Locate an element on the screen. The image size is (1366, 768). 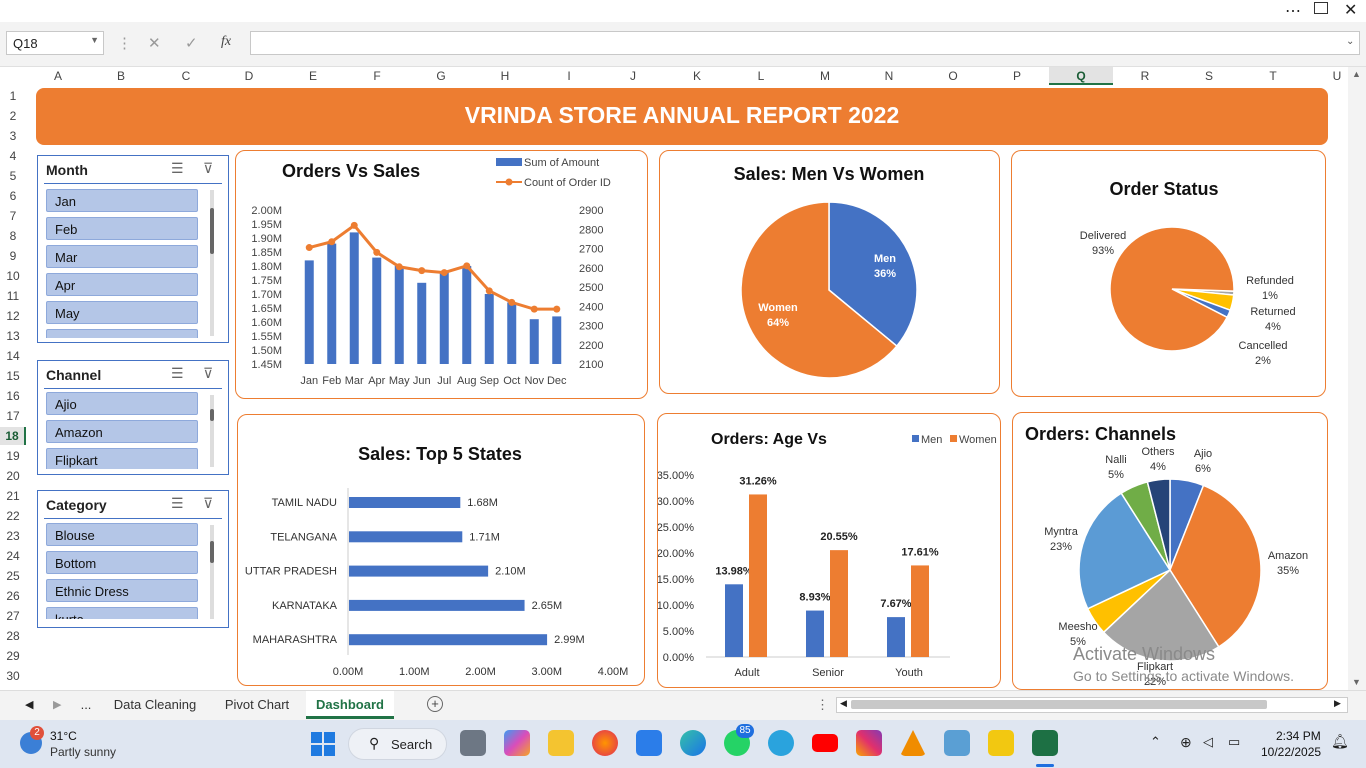
more-options-icon: ⋯ is located at coordinates (1293, 11).